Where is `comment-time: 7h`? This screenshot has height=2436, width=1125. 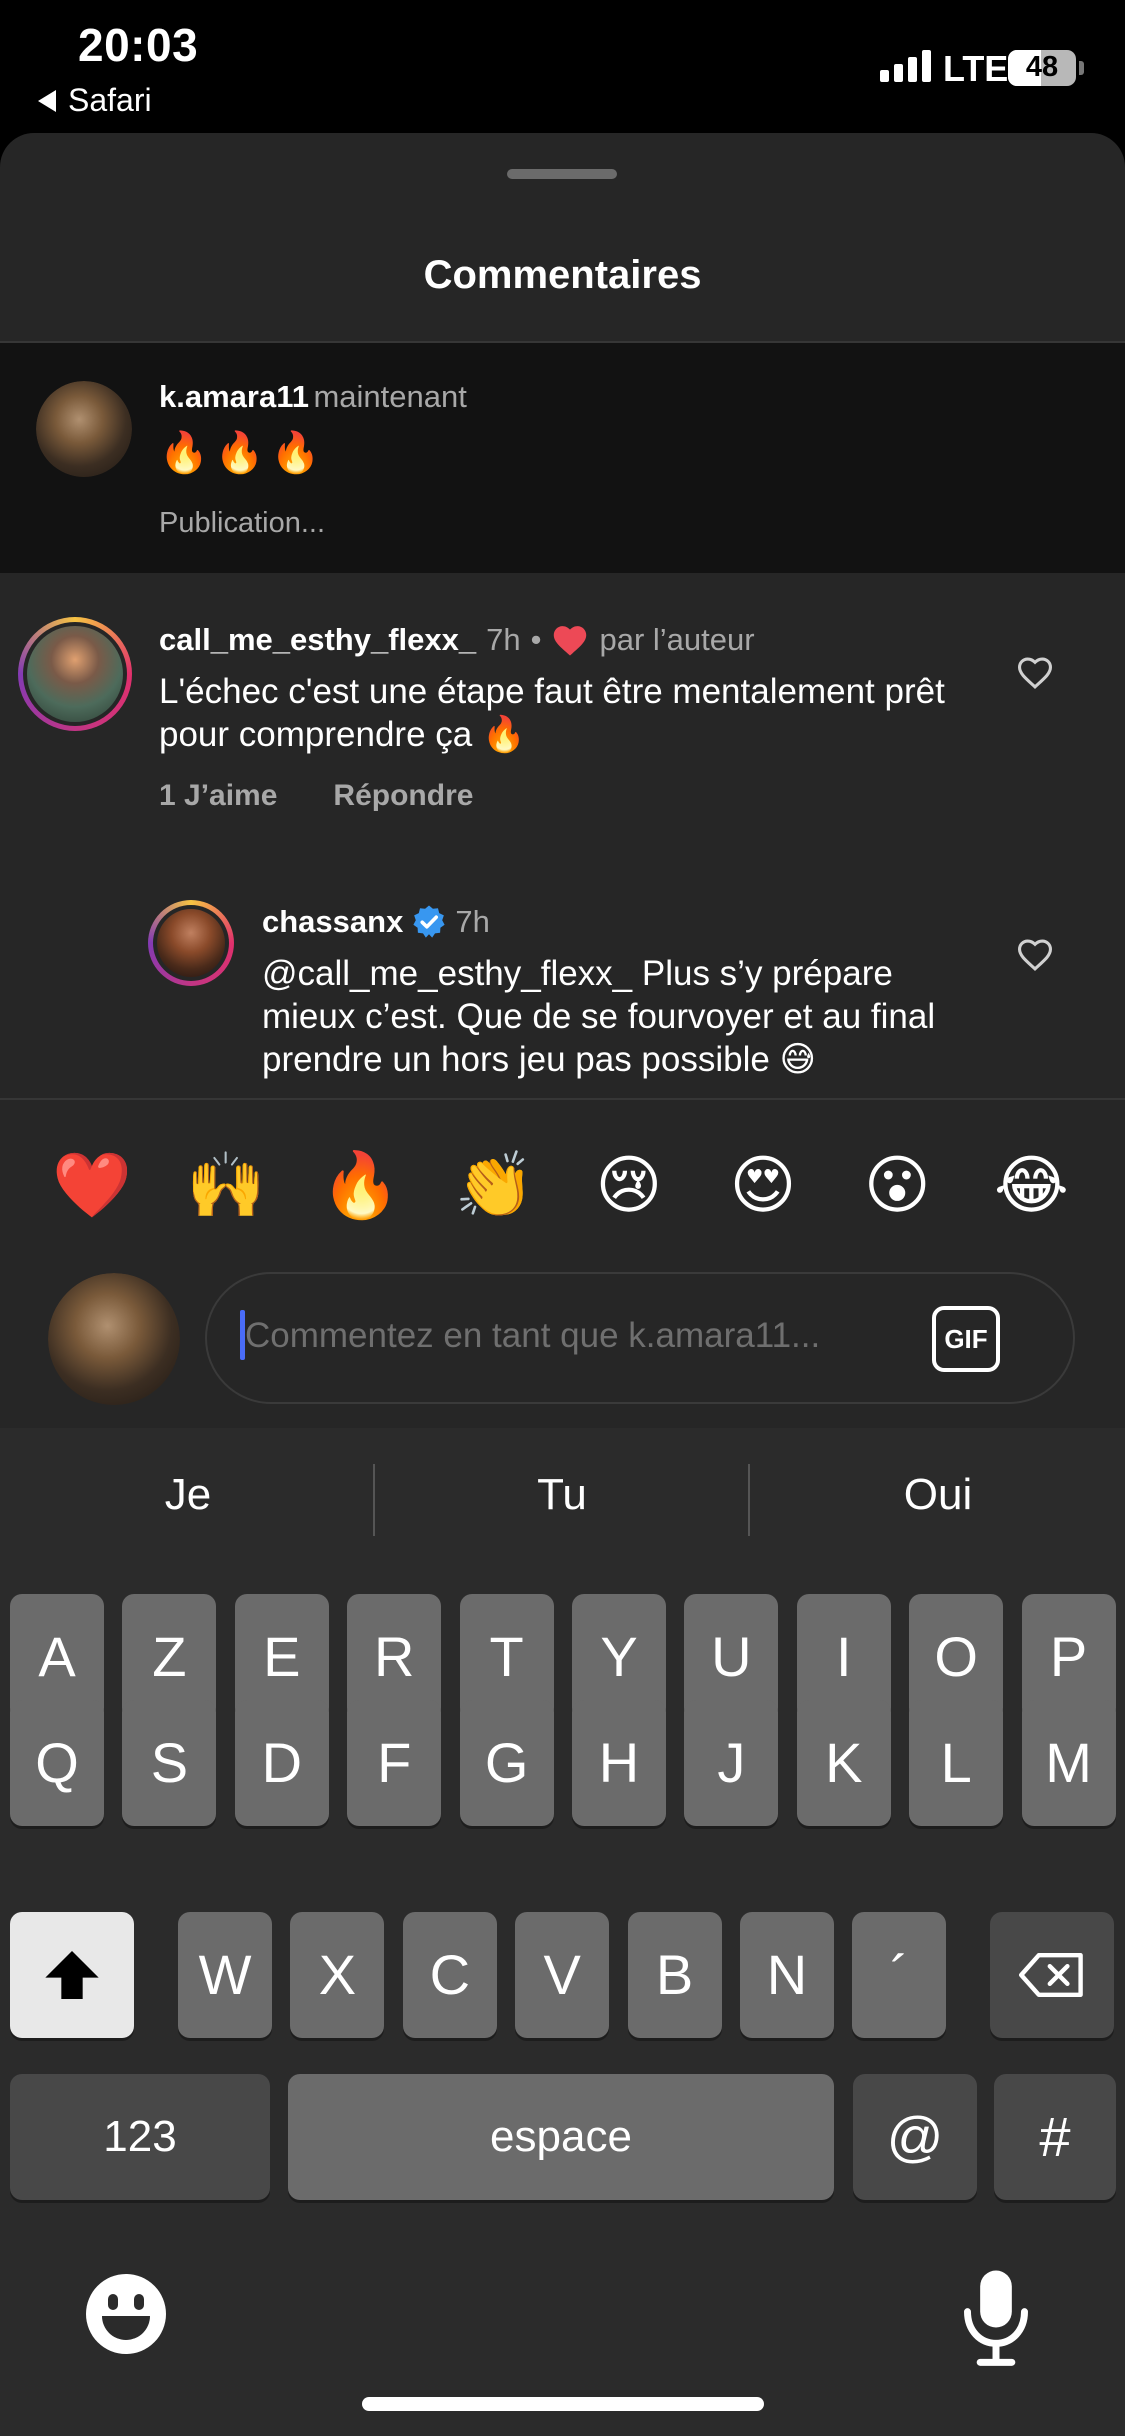 comment-time: 7h is located at coordinates (503, 639).